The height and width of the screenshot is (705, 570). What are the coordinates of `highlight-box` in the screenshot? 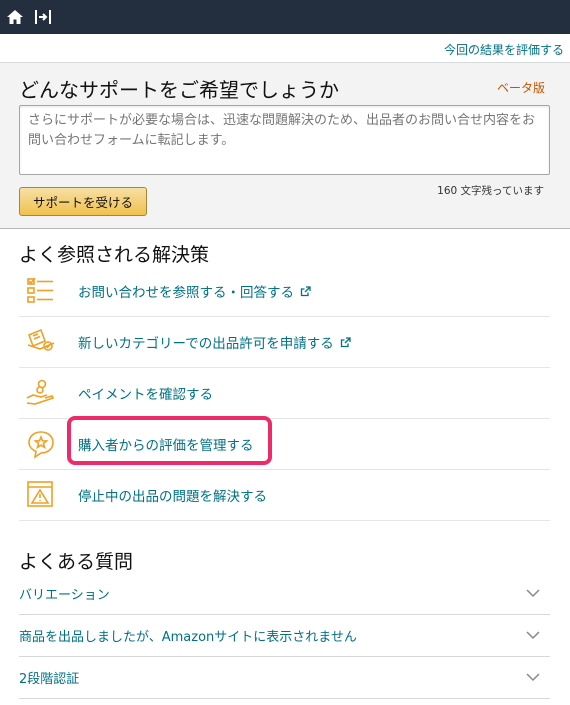 It's located at (169, 440).